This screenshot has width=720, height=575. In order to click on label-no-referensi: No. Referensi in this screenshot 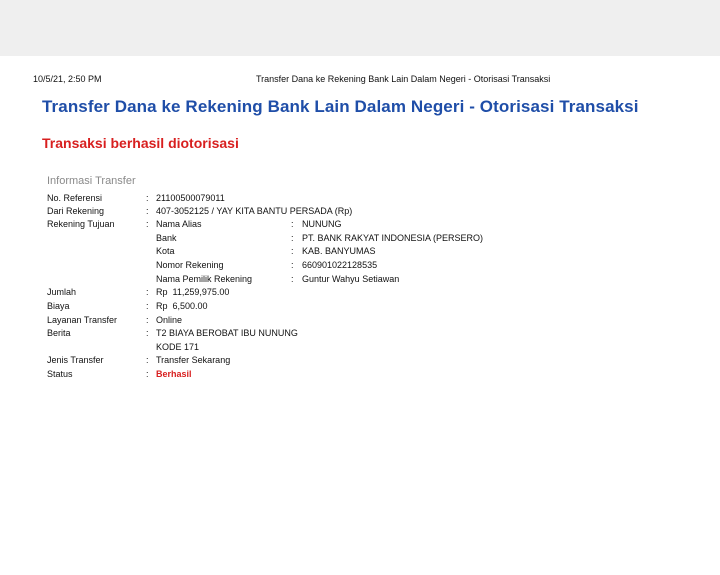, I will do `click(75, 198)`.